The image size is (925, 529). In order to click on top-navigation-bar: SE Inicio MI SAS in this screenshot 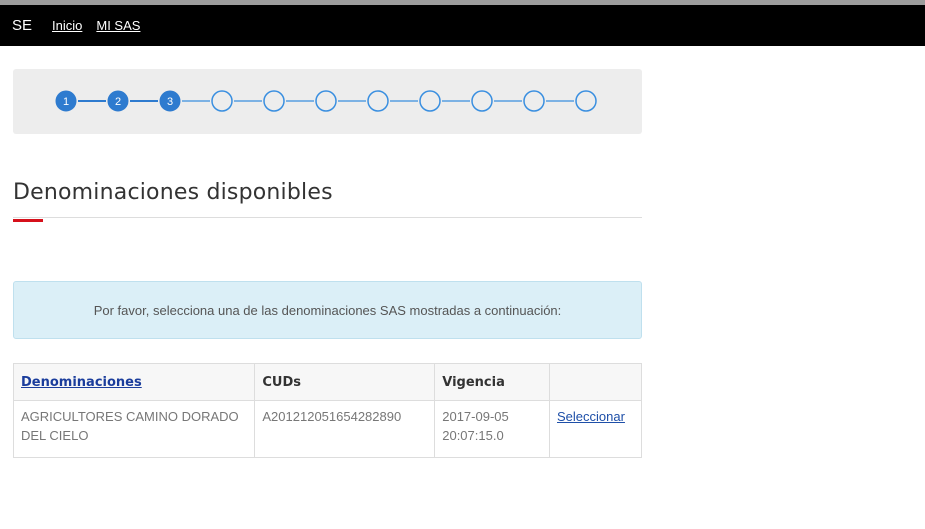, I will do `click(462, 25)`.